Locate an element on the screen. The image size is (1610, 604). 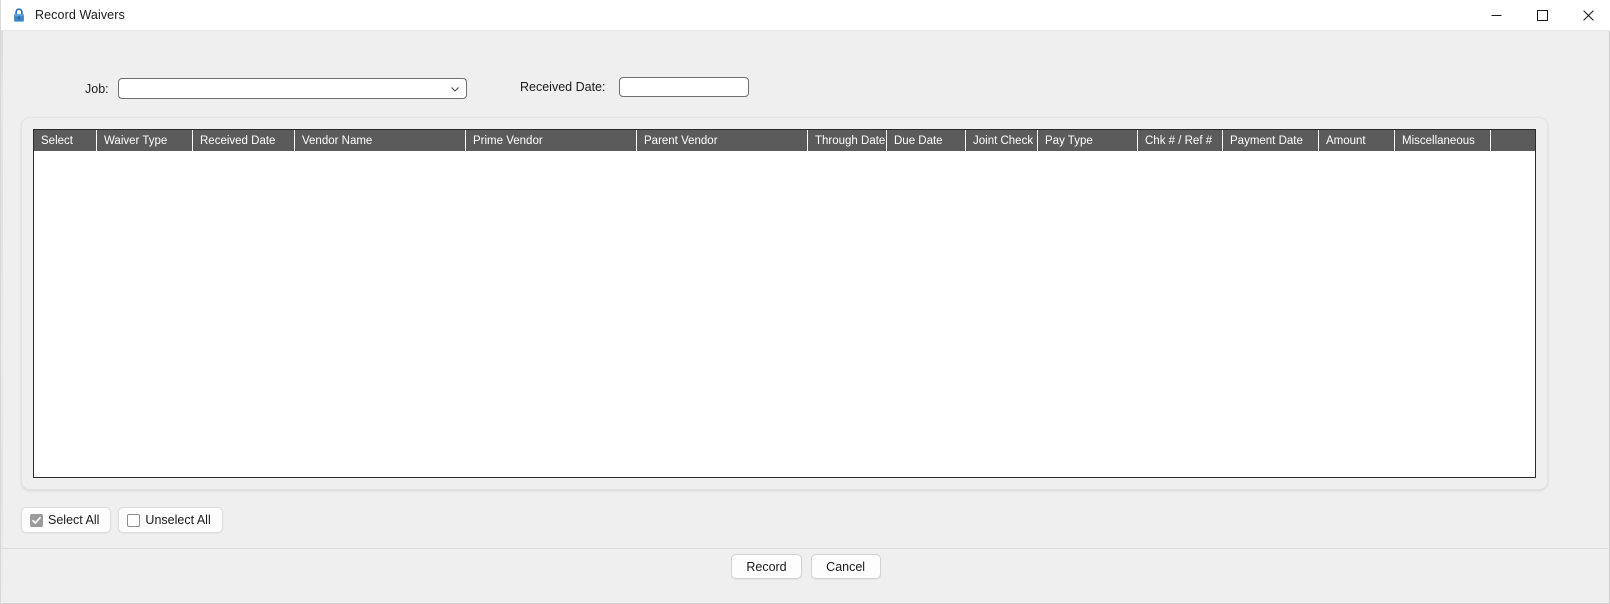
record-button: Record is located at coordinates (766, 566).